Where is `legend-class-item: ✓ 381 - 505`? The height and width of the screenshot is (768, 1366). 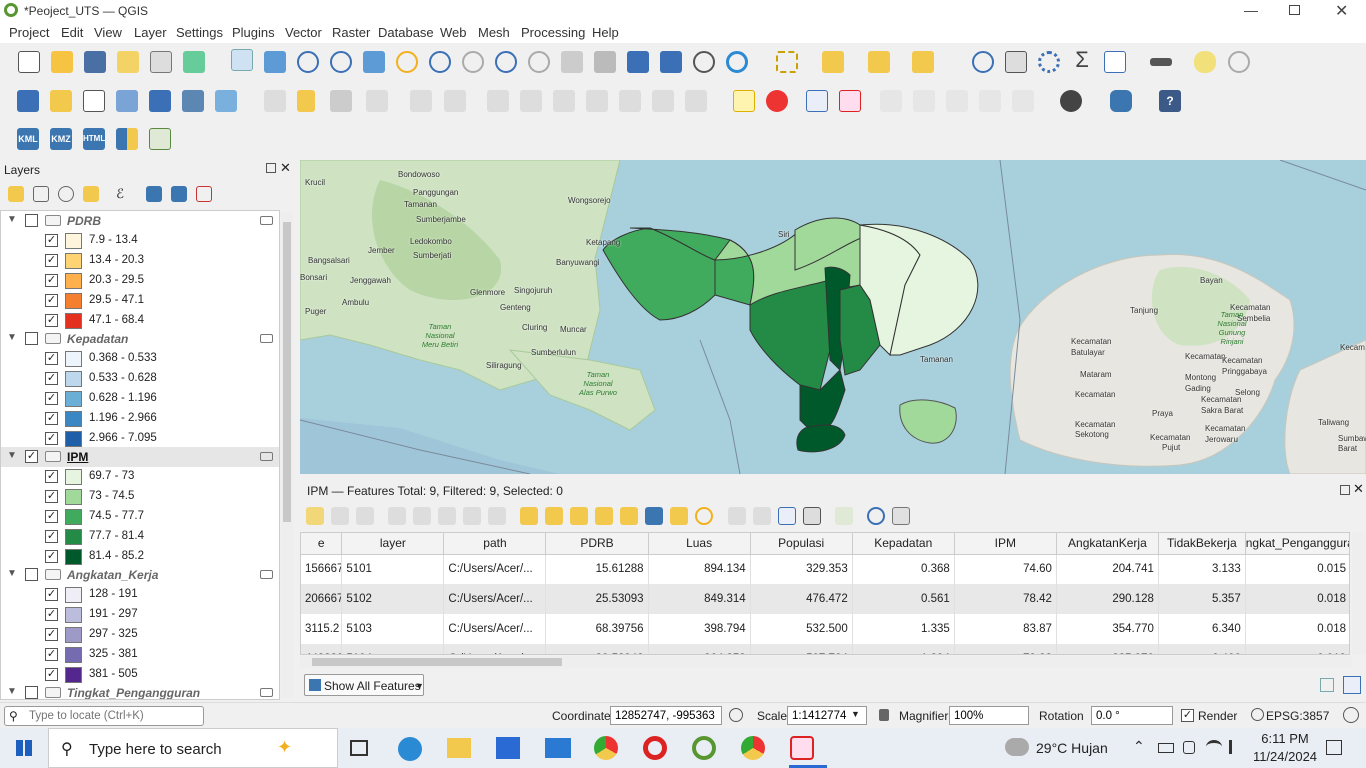
legend-class-item: ✓ 381 - 505 is located at coordinates (140, 675).